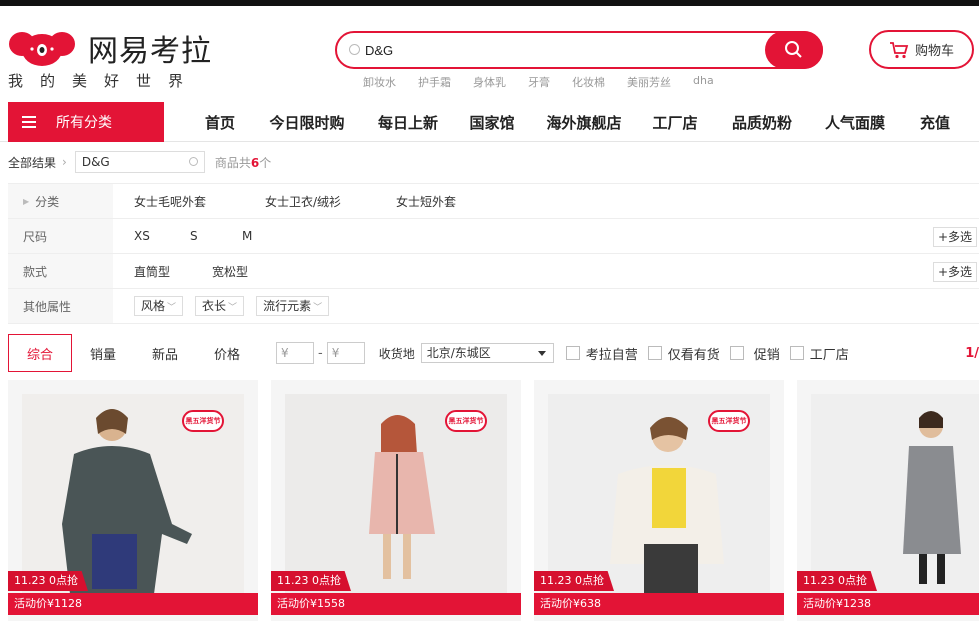 The width and height of the screenshot is (979, 621). Describe the element at coordinates (489, 82) in the screenshot. I see `hot-word-link: 身体乳` at that location.